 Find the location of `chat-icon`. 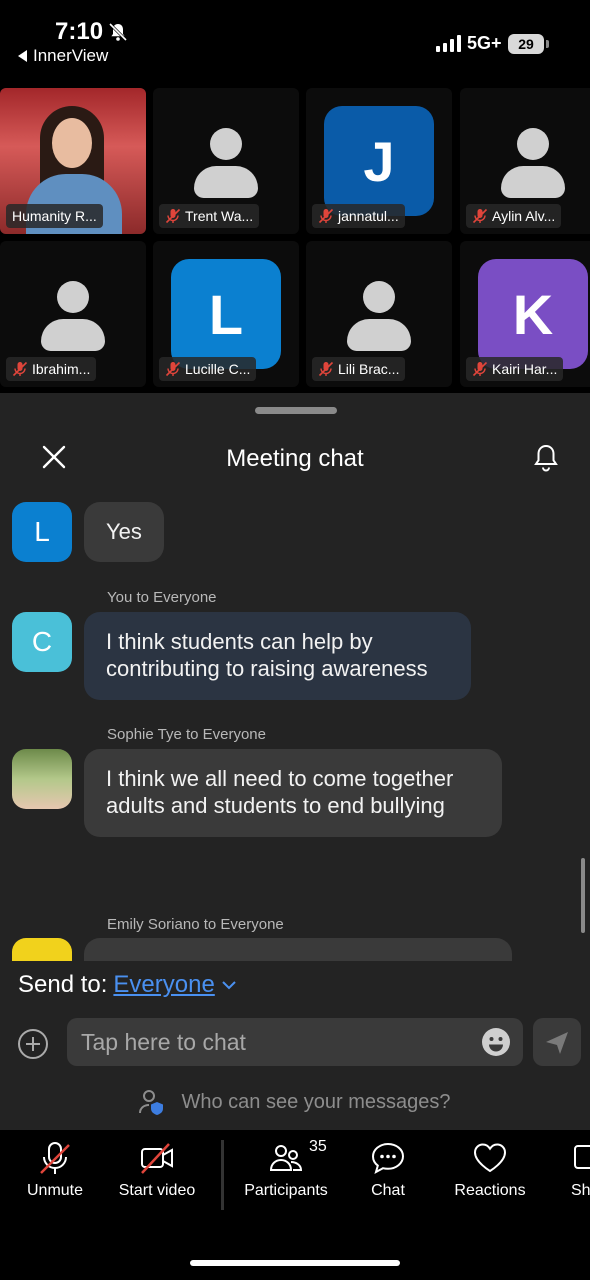

chat-icon is located at coordinates (388, 1158).